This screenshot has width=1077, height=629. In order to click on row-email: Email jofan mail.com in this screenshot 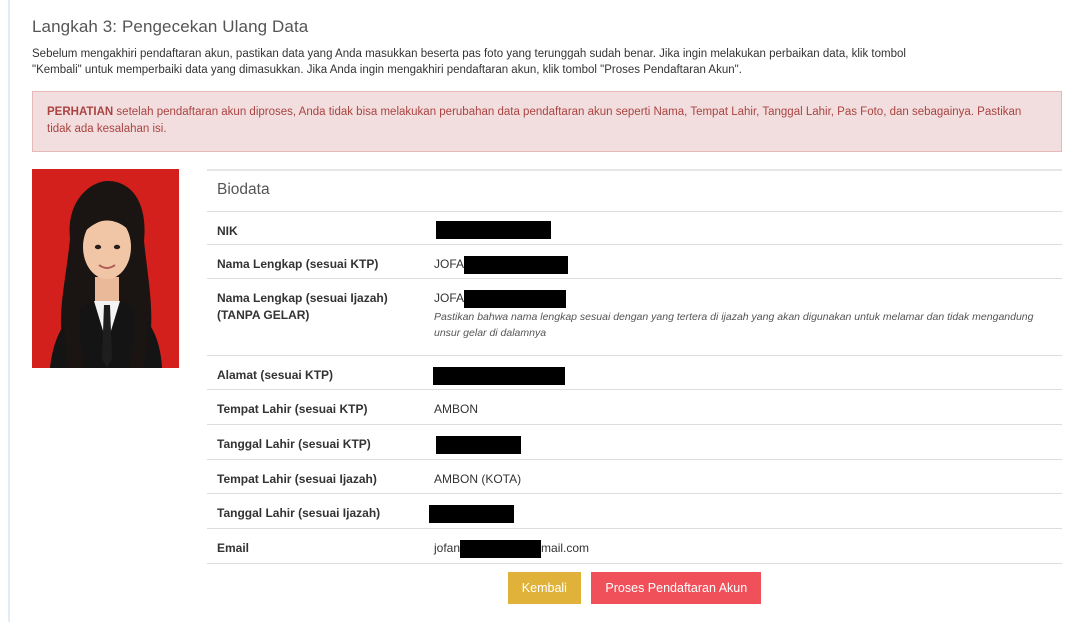, I will do `click(634, 546)`.